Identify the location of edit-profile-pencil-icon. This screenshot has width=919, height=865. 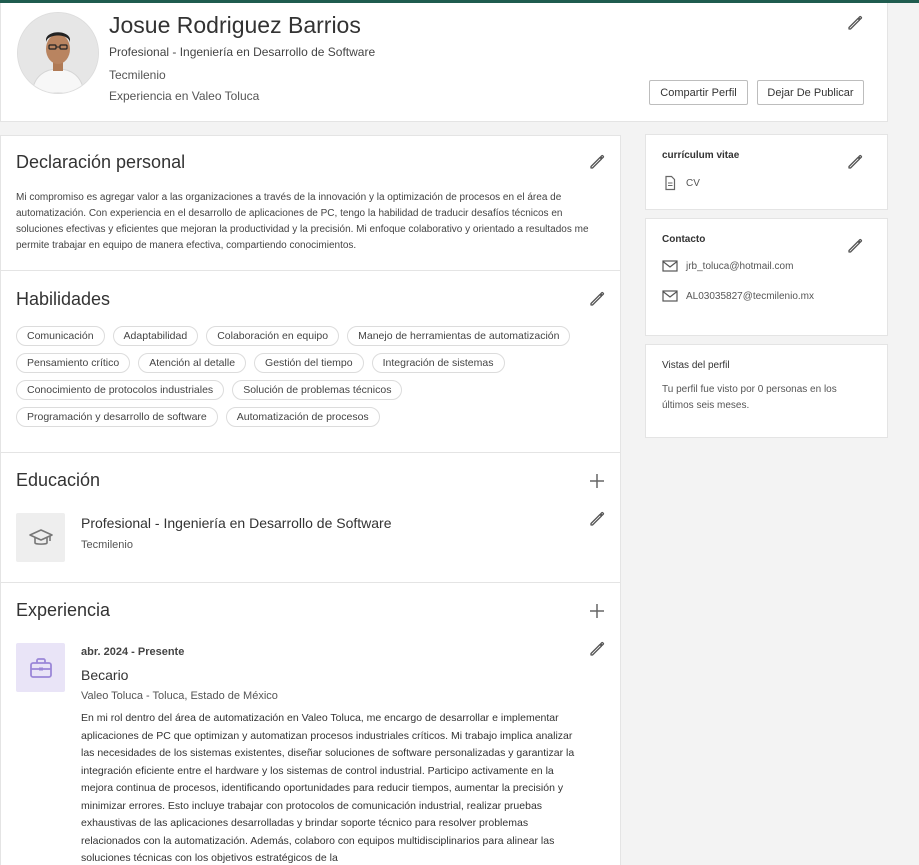
(855, 23).